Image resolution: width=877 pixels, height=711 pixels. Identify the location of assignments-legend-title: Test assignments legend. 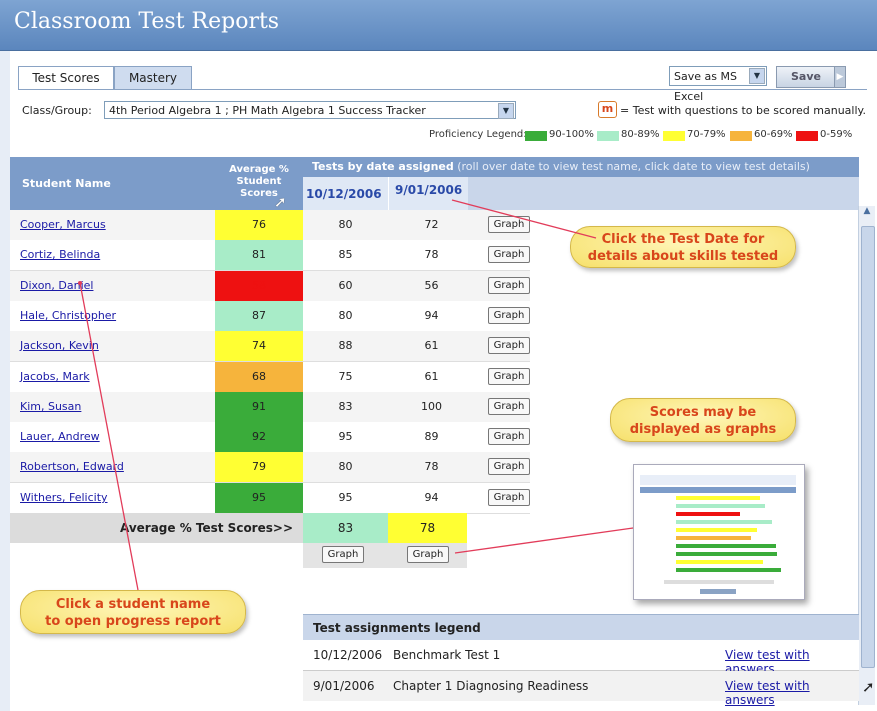
(397, 628).